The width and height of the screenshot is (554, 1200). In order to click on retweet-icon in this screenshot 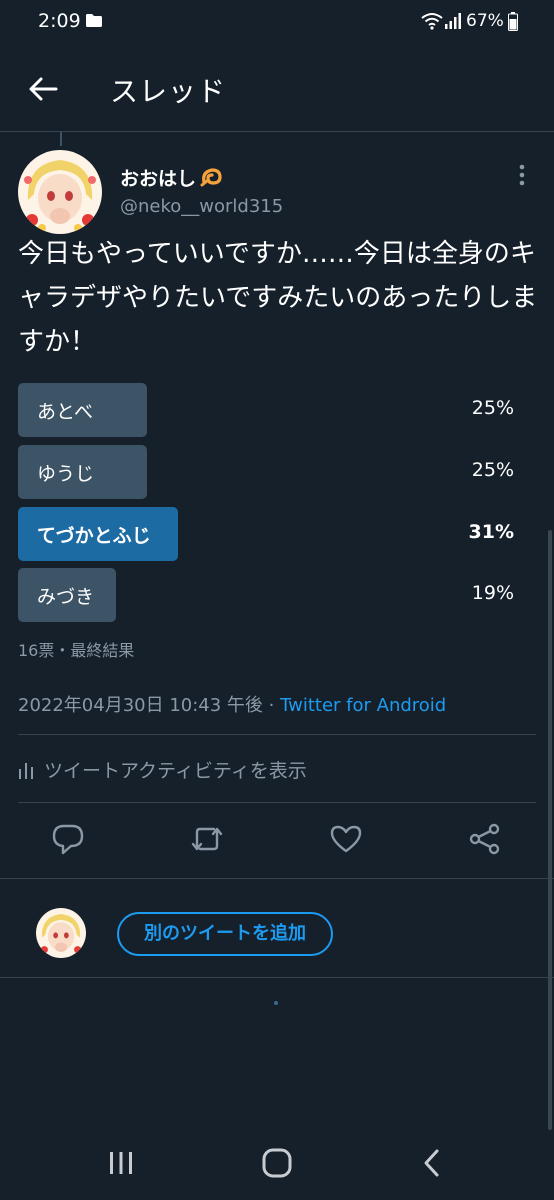, I will do `click(207, 839)`.